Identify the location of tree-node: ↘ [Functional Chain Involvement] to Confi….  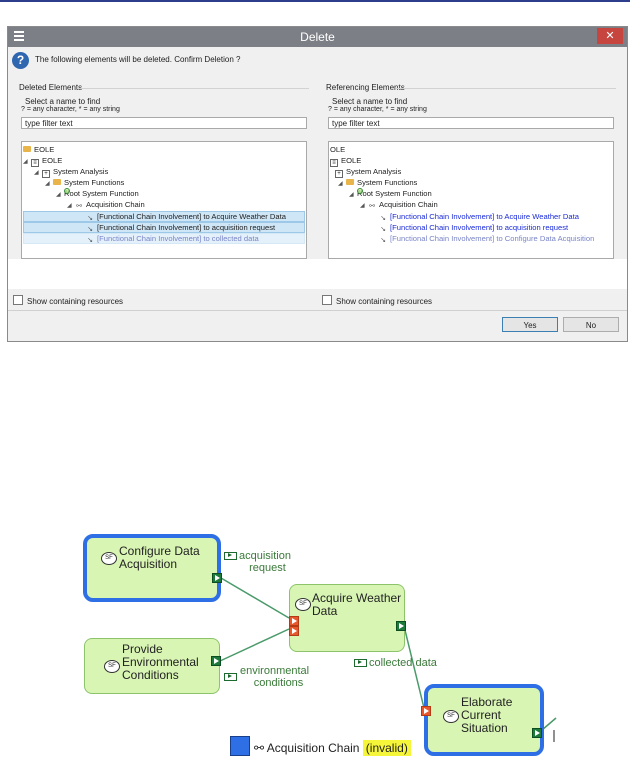
(486, 238).